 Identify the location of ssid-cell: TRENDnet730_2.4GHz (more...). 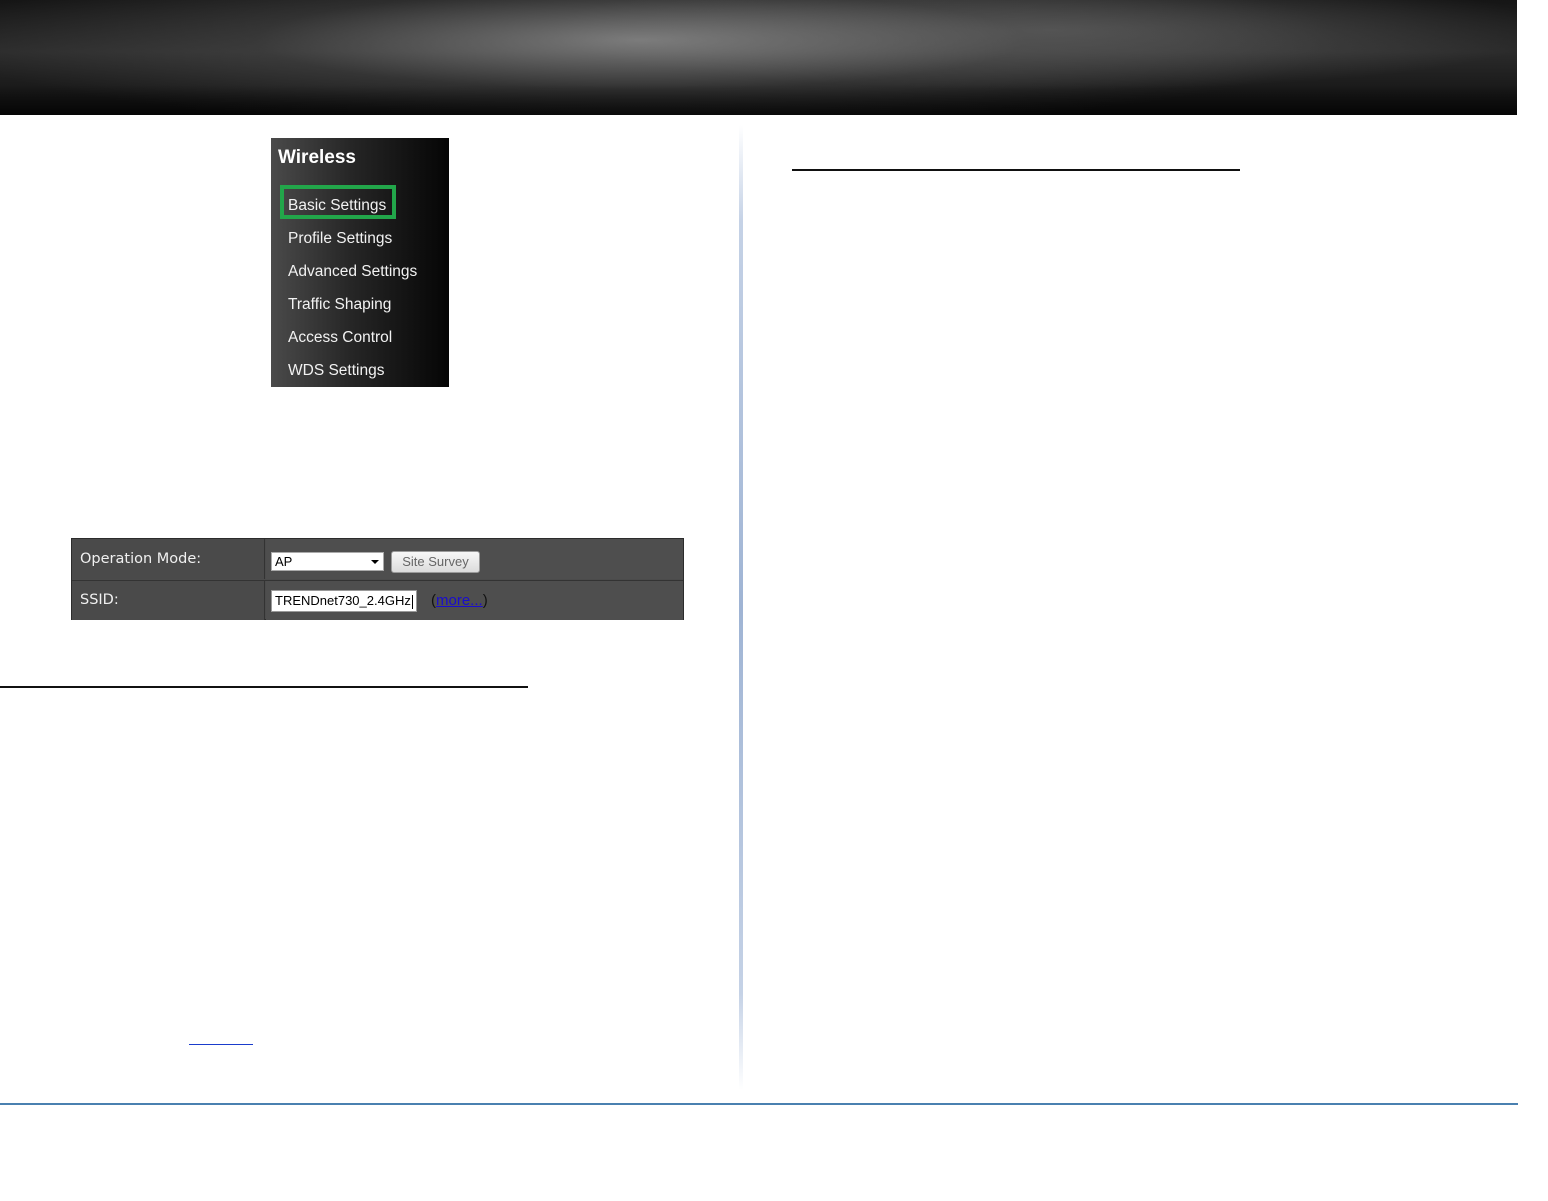
(474, 600).